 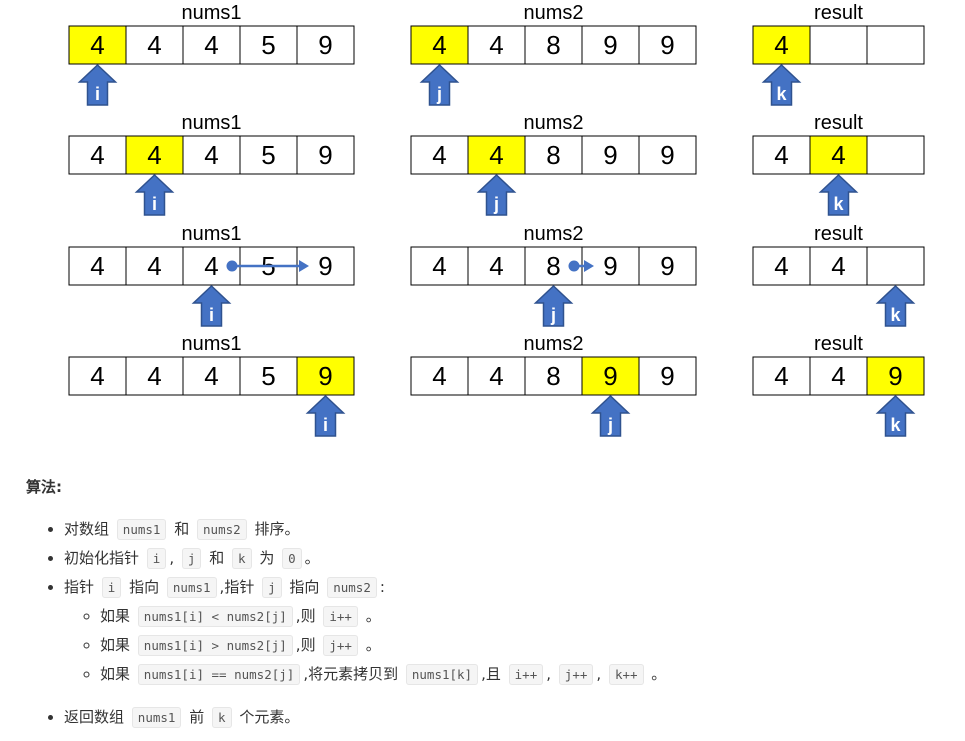 What do you see at coordinates (197, 717) in the screenshot?
I see `step-text: 前` at bounding box center [197, 717].